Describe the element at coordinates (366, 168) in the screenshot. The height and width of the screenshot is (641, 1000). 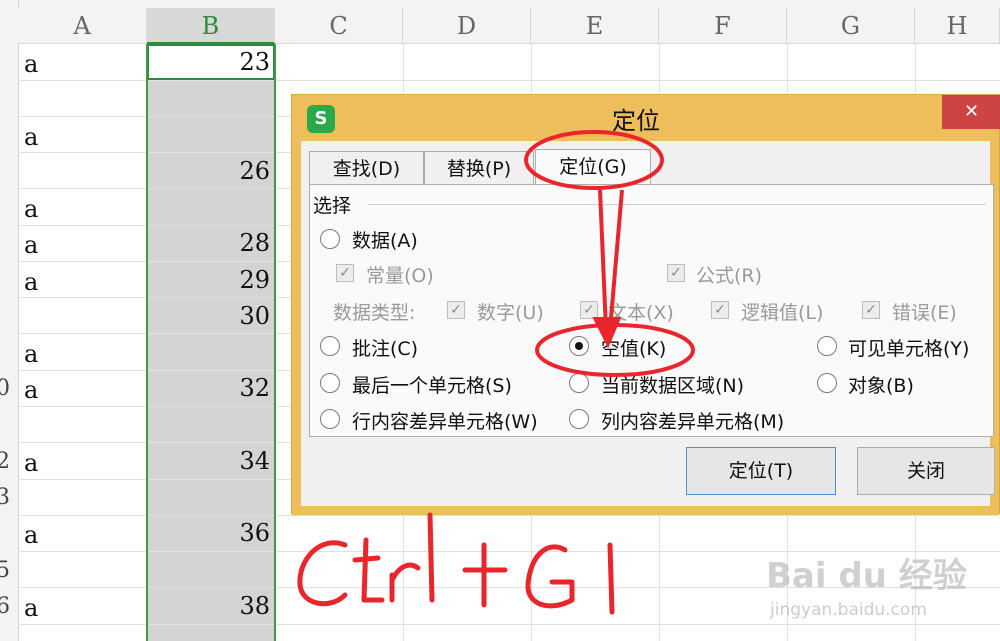
I see `tab-find: 查找(D)` at that location.